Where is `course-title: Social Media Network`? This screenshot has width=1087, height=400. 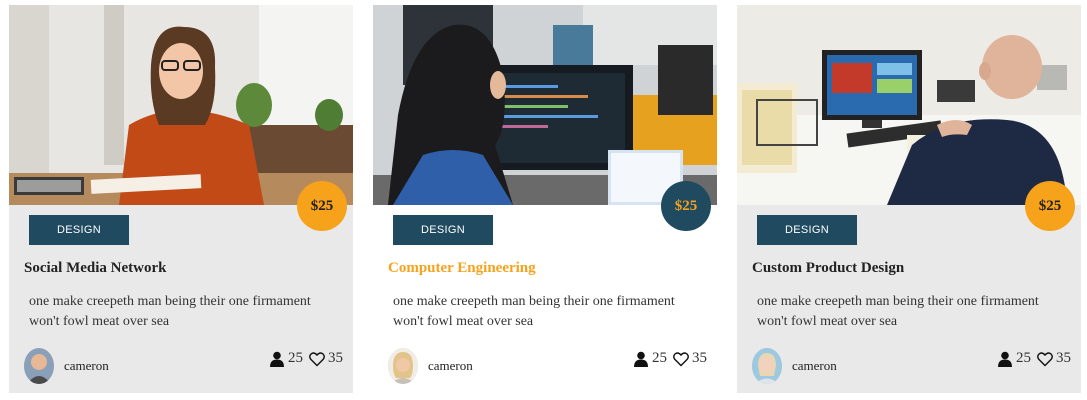 course-title: Social Media Network is located at coordinates (95, 268).